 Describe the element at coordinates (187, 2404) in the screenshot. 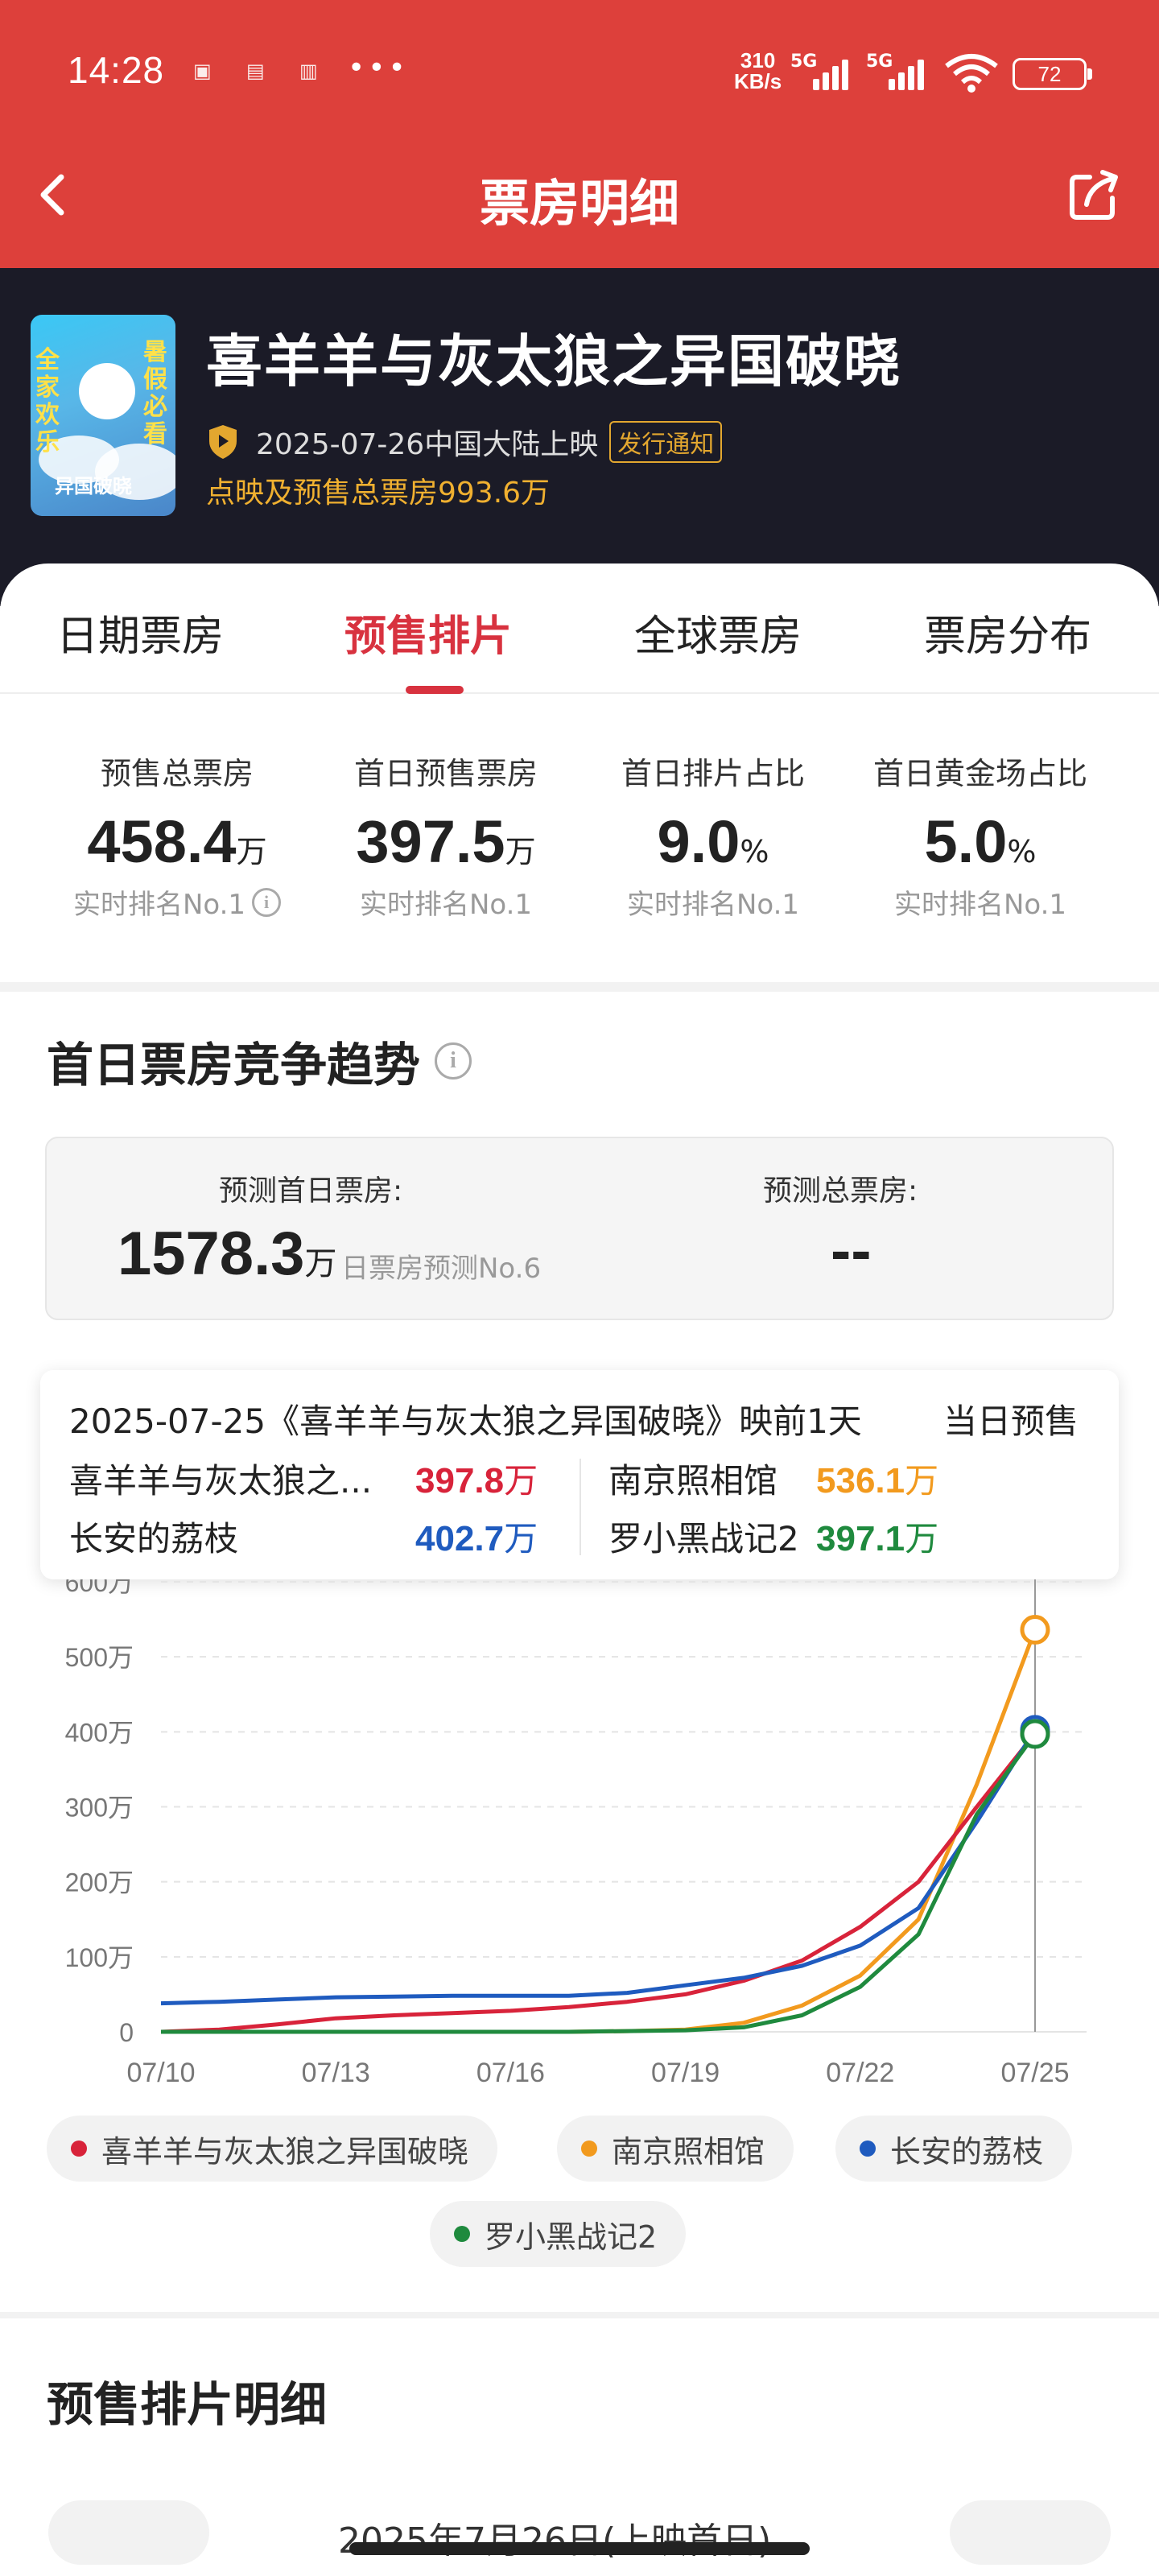

I see `detail-title: 预售排片明细` at that location.